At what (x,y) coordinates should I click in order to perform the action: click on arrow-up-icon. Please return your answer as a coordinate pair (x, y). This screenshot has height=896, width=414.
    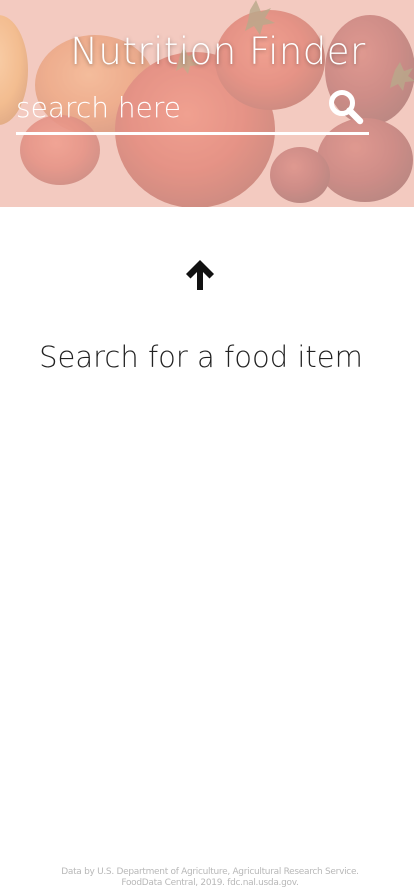
    Looking at the image, I should click on (200, 275).